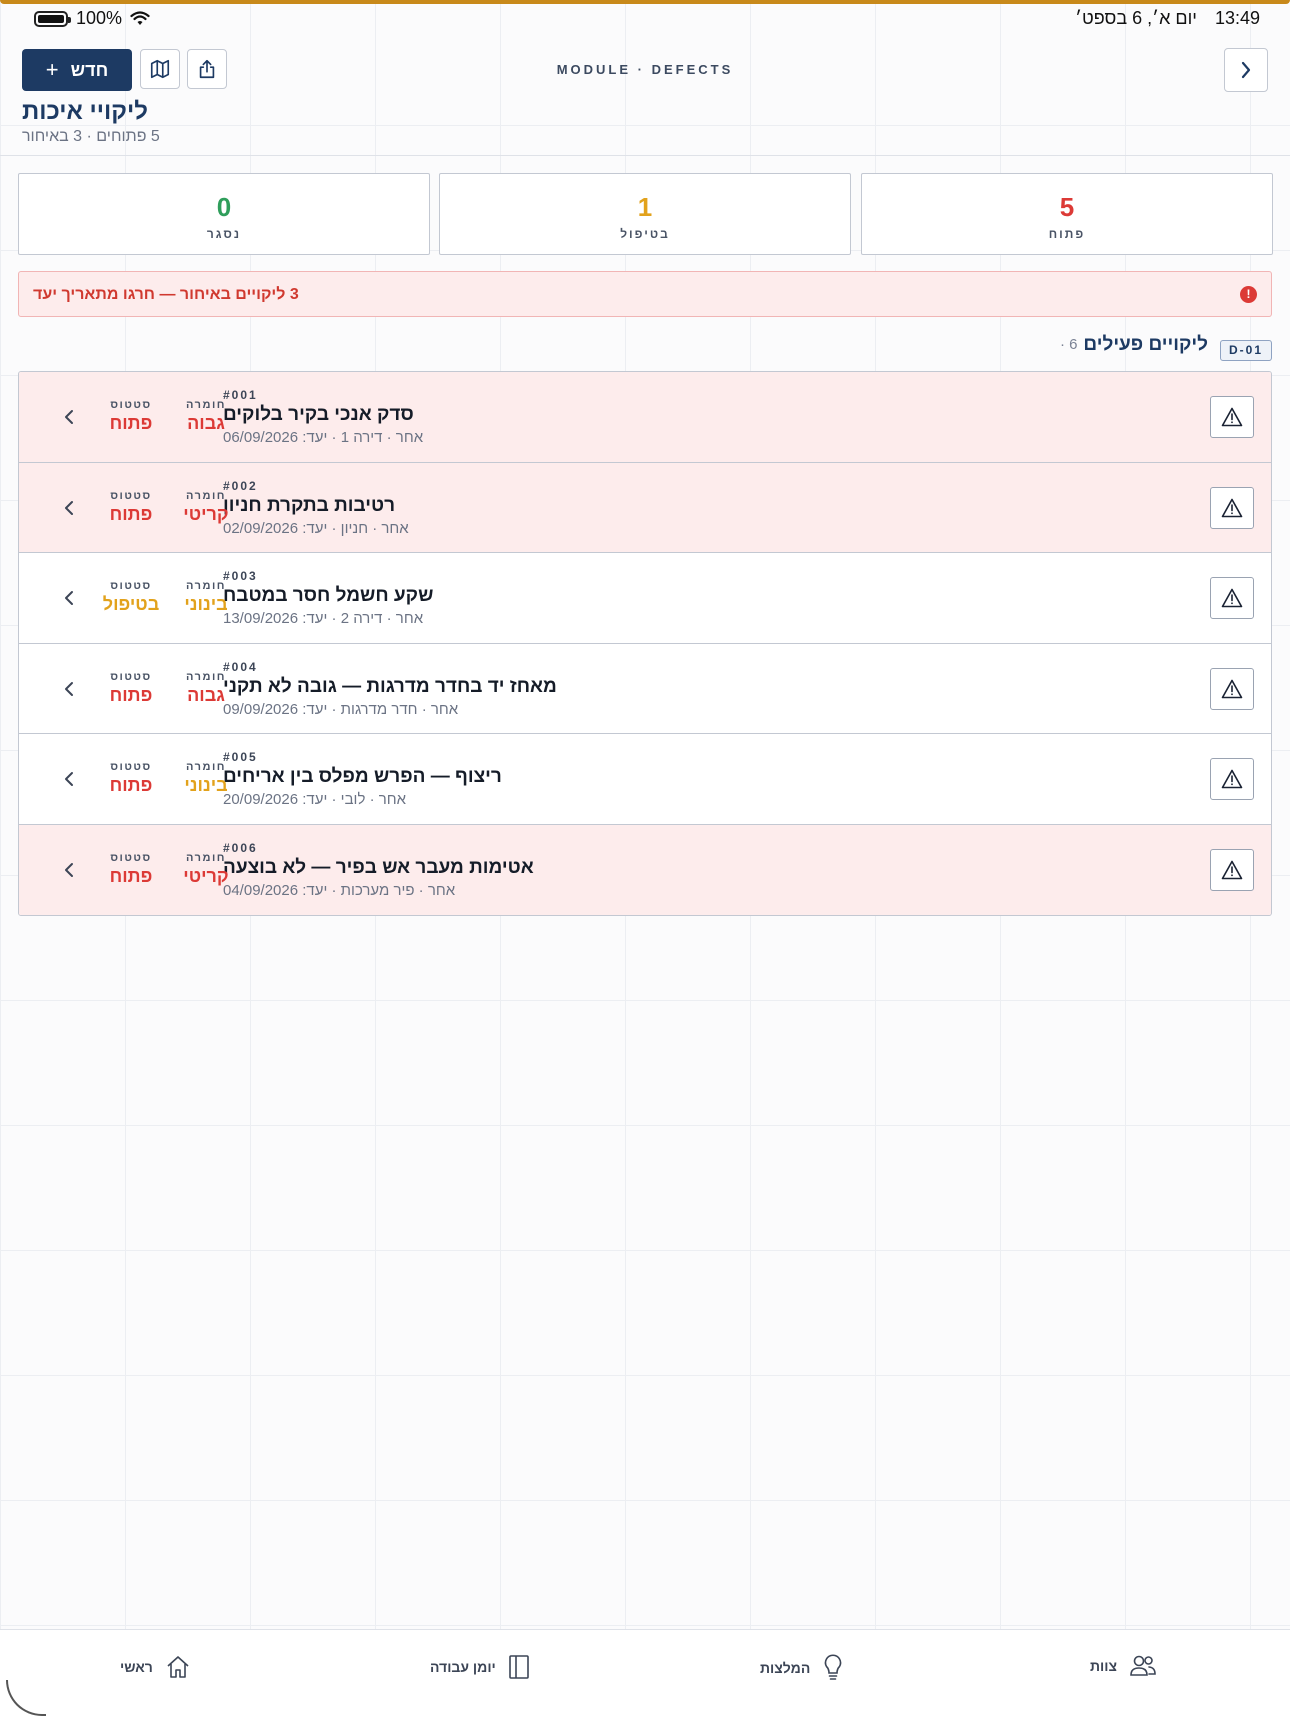  Describe the element at coordinates (323, 618) in the screenshot. I see `defect-meta: אחר · דירה 2 · יעד: 13/09/2026` at that location.